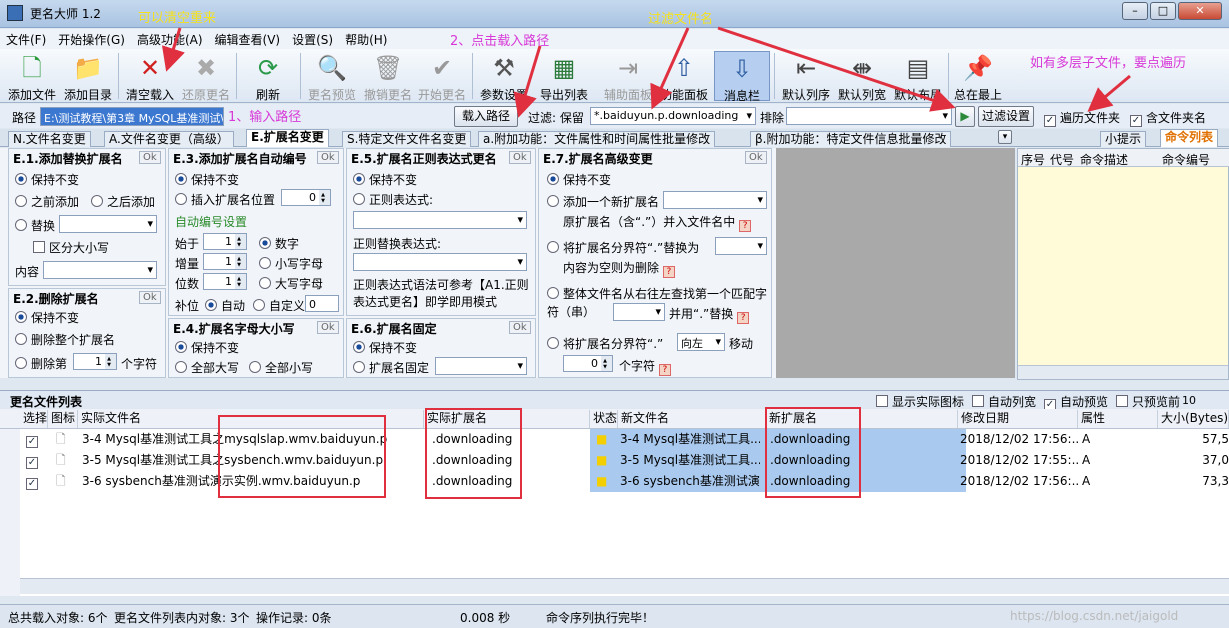  I want to click on arrow-filter, so click(670, 68).